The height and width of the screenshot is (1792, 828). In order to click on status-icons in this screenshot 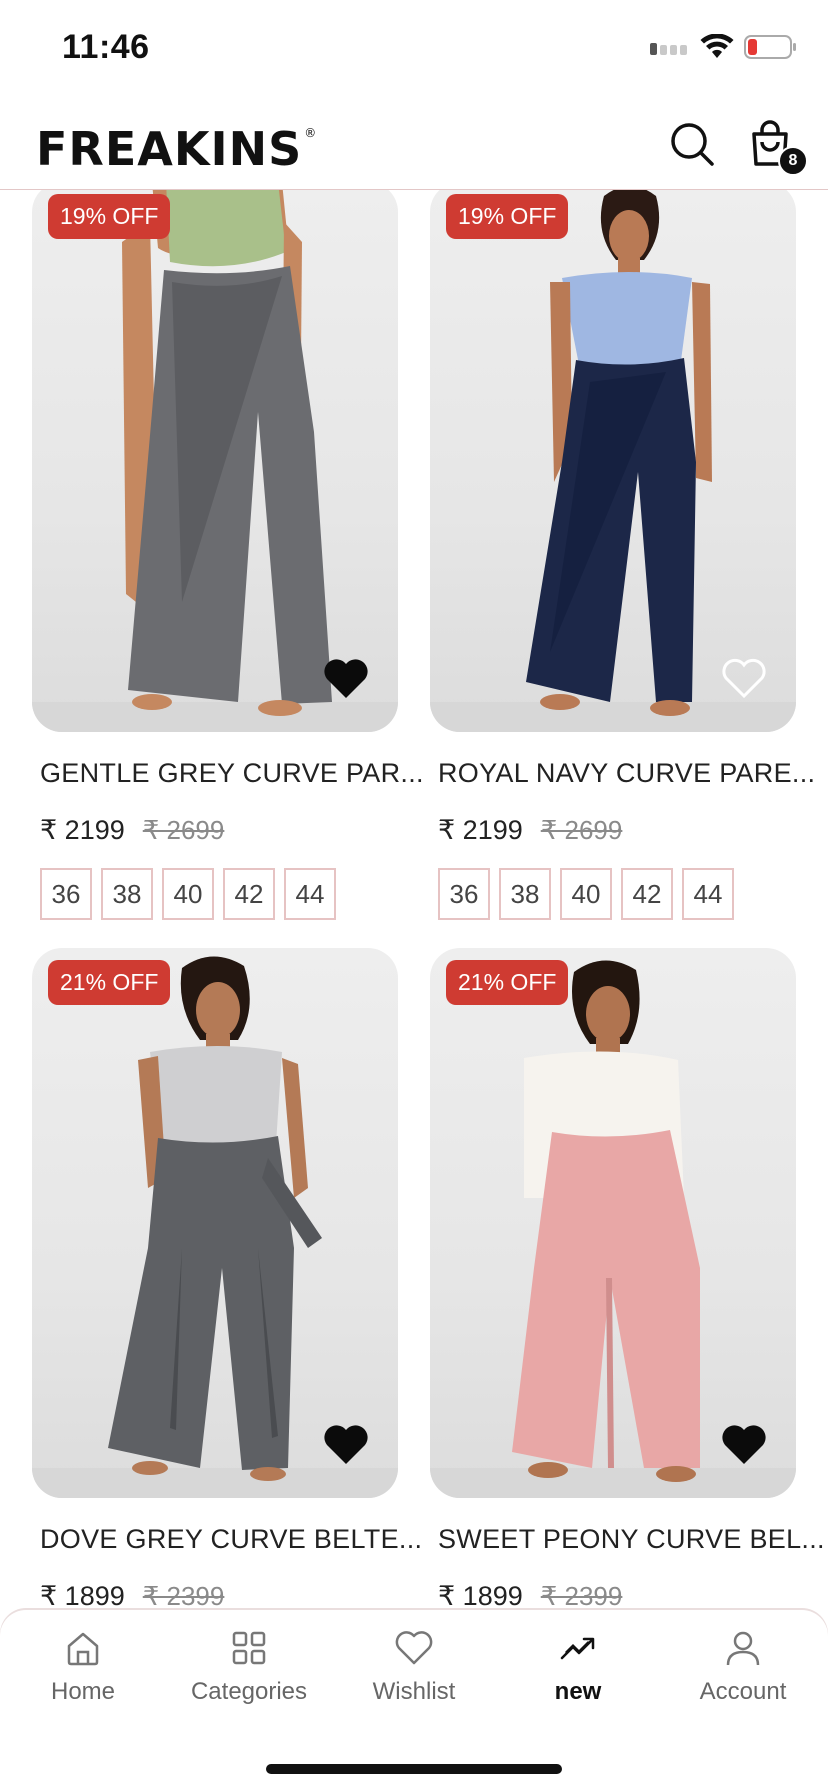, I will do `click(724, 47)`.